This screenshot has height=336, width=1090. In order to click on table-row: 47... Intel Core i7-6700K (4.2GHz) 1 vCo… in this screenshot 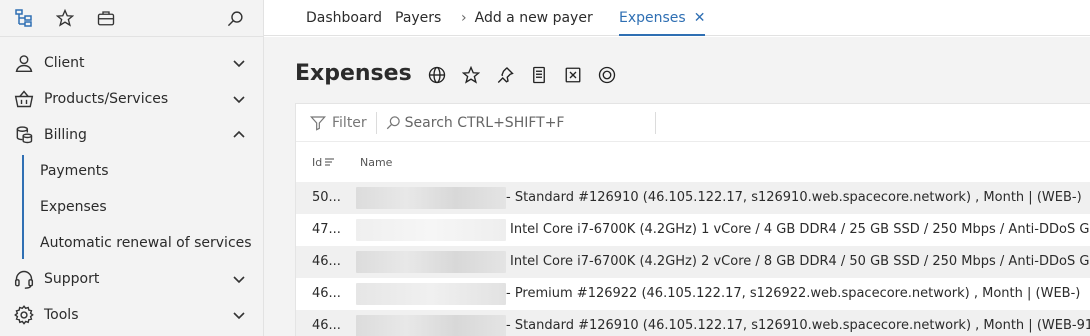, I will do `click(693, 230)`.